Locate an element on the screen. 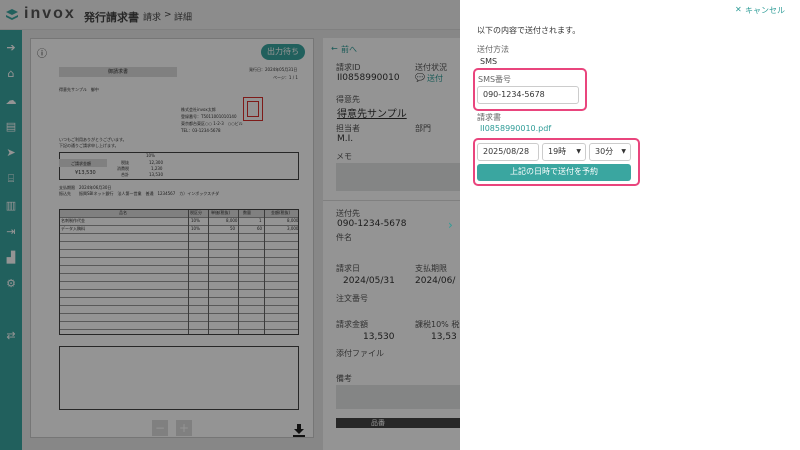 This screenshot has width=800, height=450. minute-value: 30分 is located at coordinates (604, 151).